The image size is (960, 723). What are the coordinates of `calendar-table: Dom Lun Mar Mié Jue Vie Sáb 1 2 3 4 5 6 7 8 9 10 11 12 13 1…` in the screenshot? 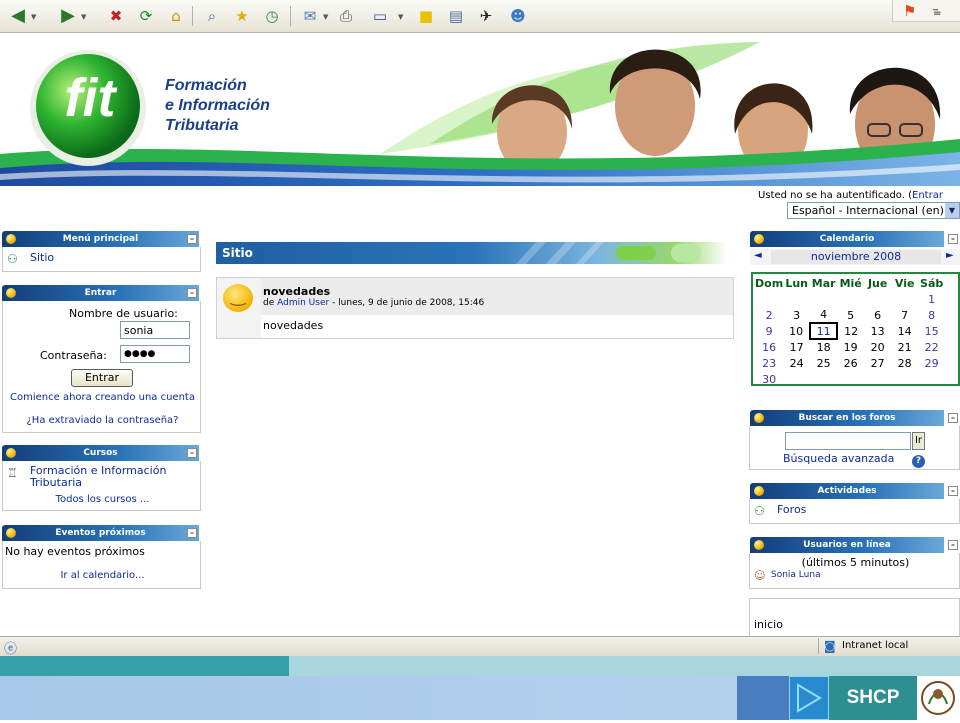 It's located at (850, 331).